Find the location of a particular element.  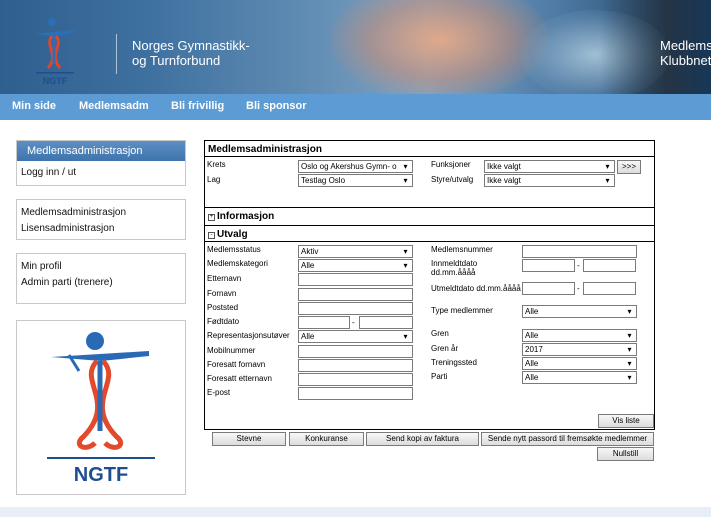

nav-medlemsadm: Medlemsadm is located at coordinates (114, 106).